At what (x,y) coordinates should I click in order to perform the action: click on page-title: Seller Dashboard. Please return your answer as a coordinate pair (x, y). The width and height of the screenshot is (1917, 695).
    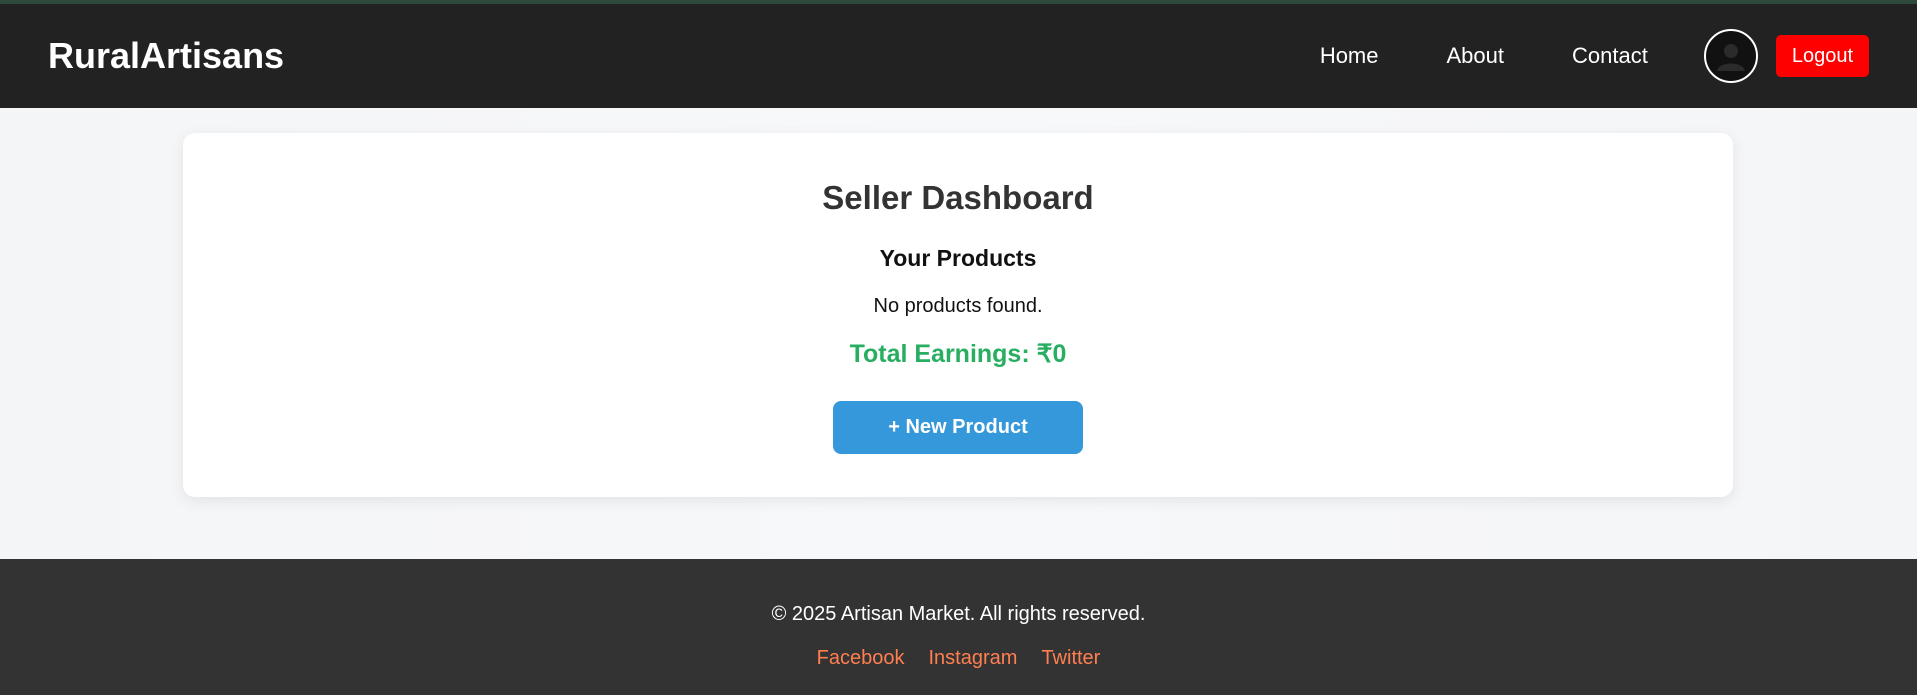
    Looking at the image, I should click on (958, 197).